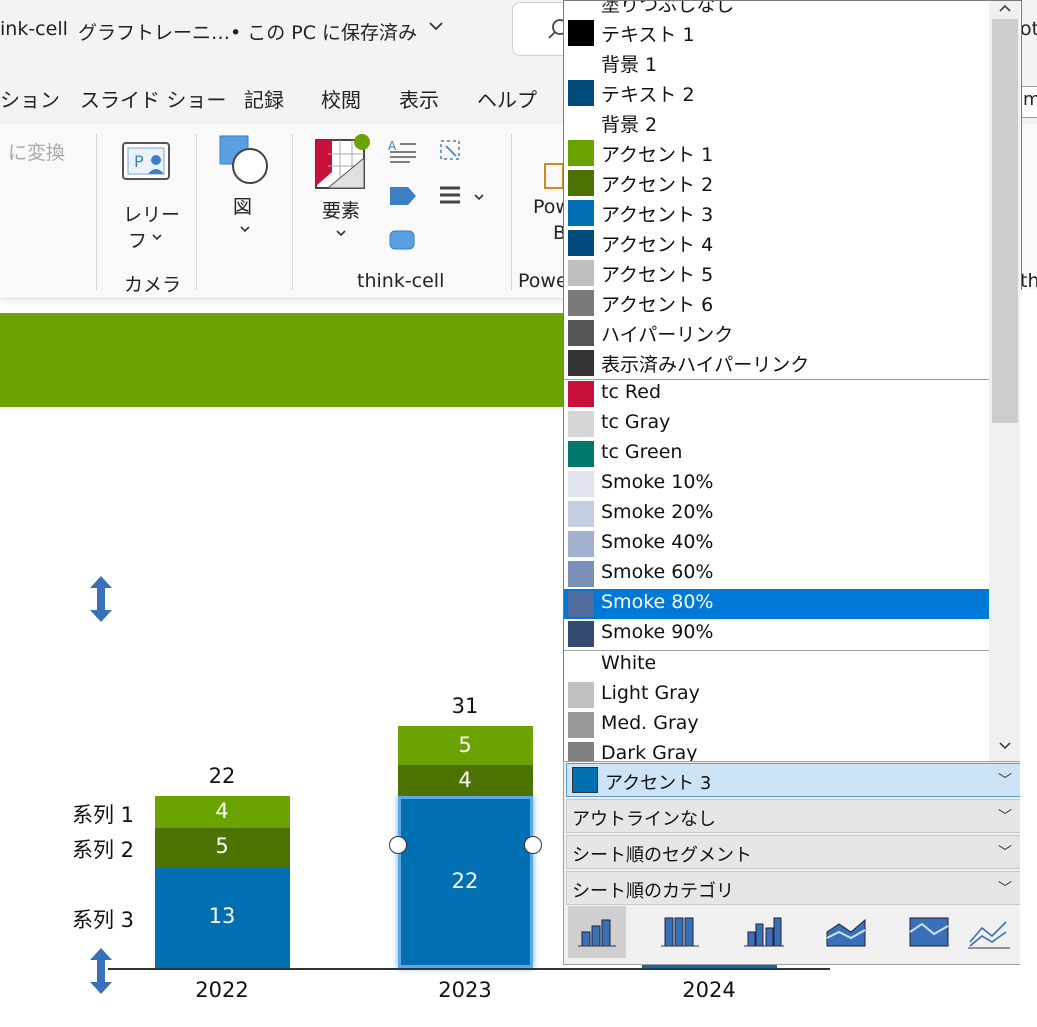 The width and height of the screenshot is (1037, 1027). I want to click on tag-shape-icon, so click(403, 196).